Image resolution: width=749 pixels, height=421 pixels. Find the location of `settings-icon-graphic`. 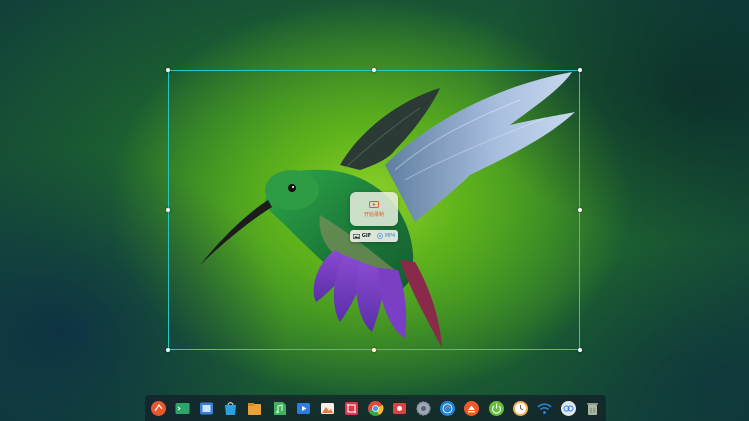

settings-icon-graphic is located at coordinates (423, 408).